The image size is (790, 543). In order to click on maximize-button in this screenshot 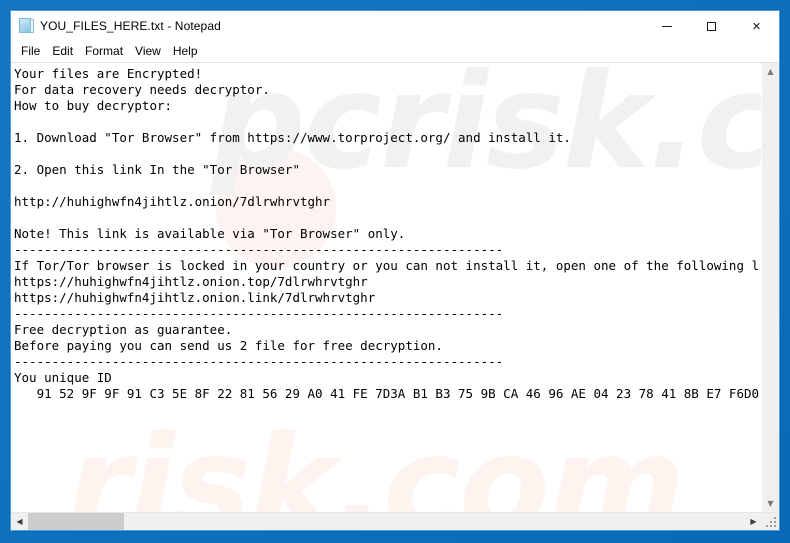, I will do `click(711, 26)`.